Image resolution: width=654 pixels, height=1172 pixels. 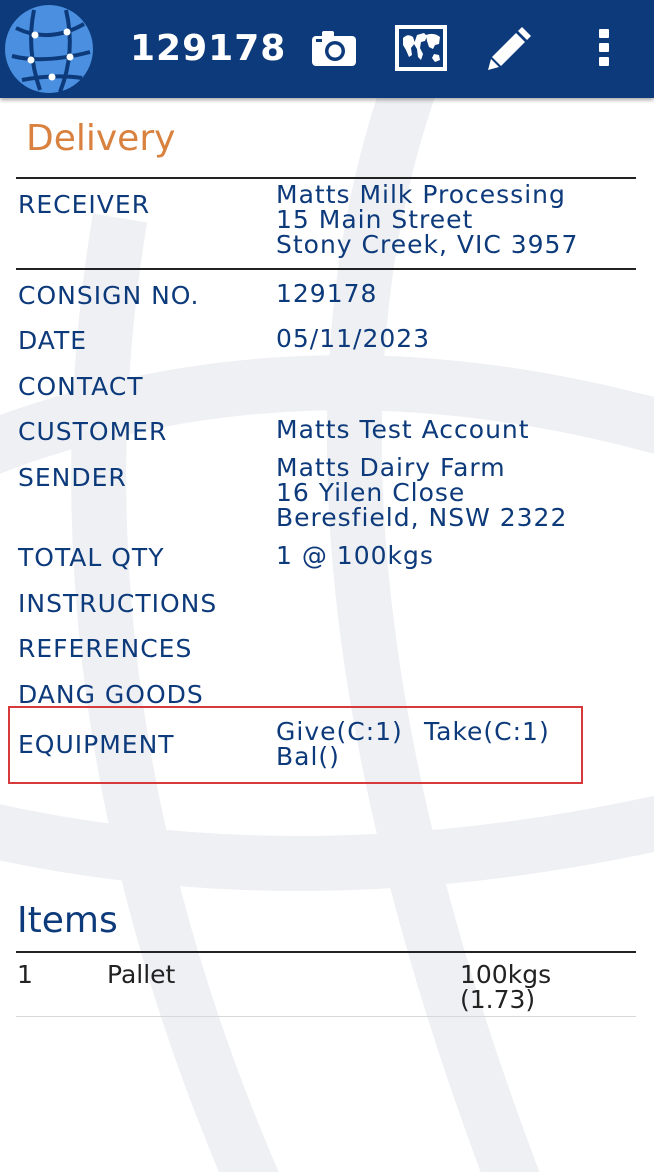 I want to click on references-label: REFERENCES, so click(x=105, y=648).